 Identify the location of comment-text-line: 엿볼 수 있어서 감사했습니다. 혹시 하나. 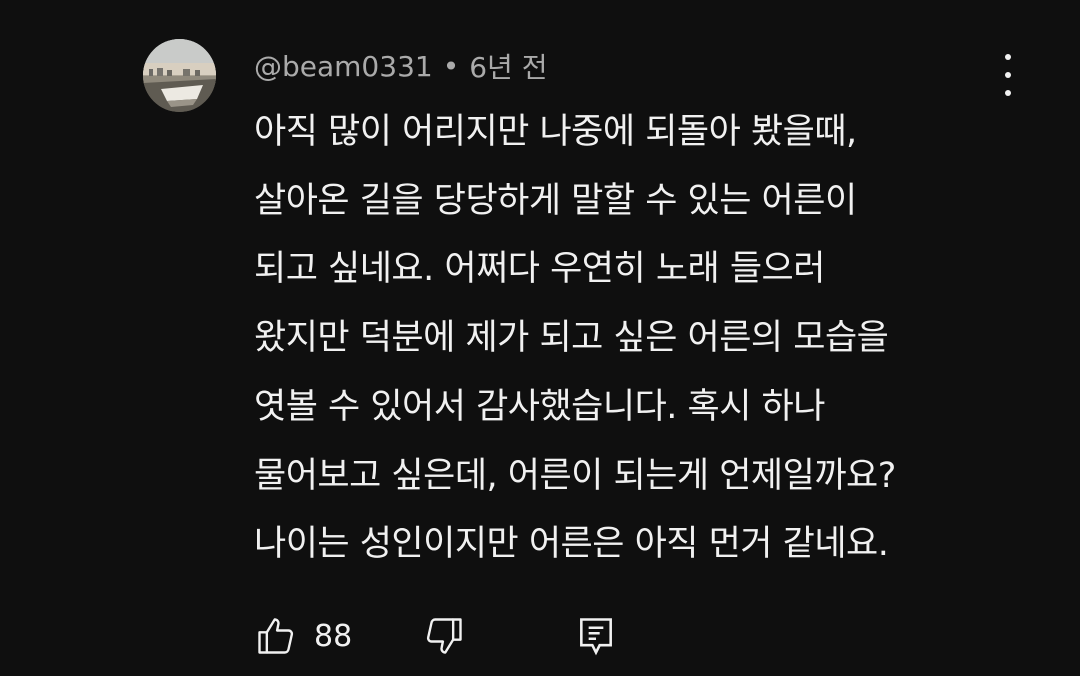
(539, 406).